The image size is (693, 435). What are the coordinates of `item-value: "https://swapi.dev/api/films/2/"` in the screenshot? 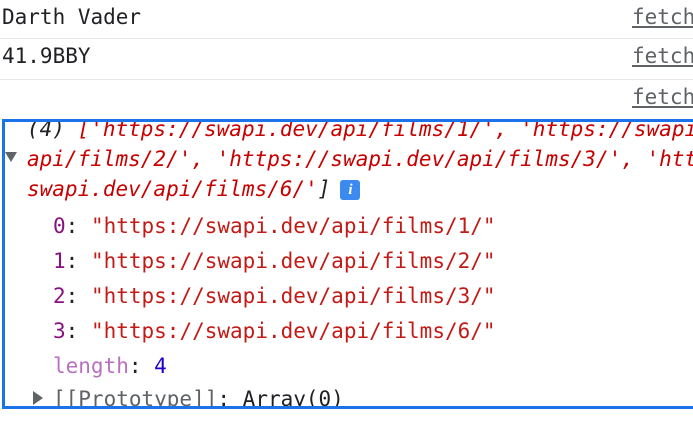 It's located at (293, 261).